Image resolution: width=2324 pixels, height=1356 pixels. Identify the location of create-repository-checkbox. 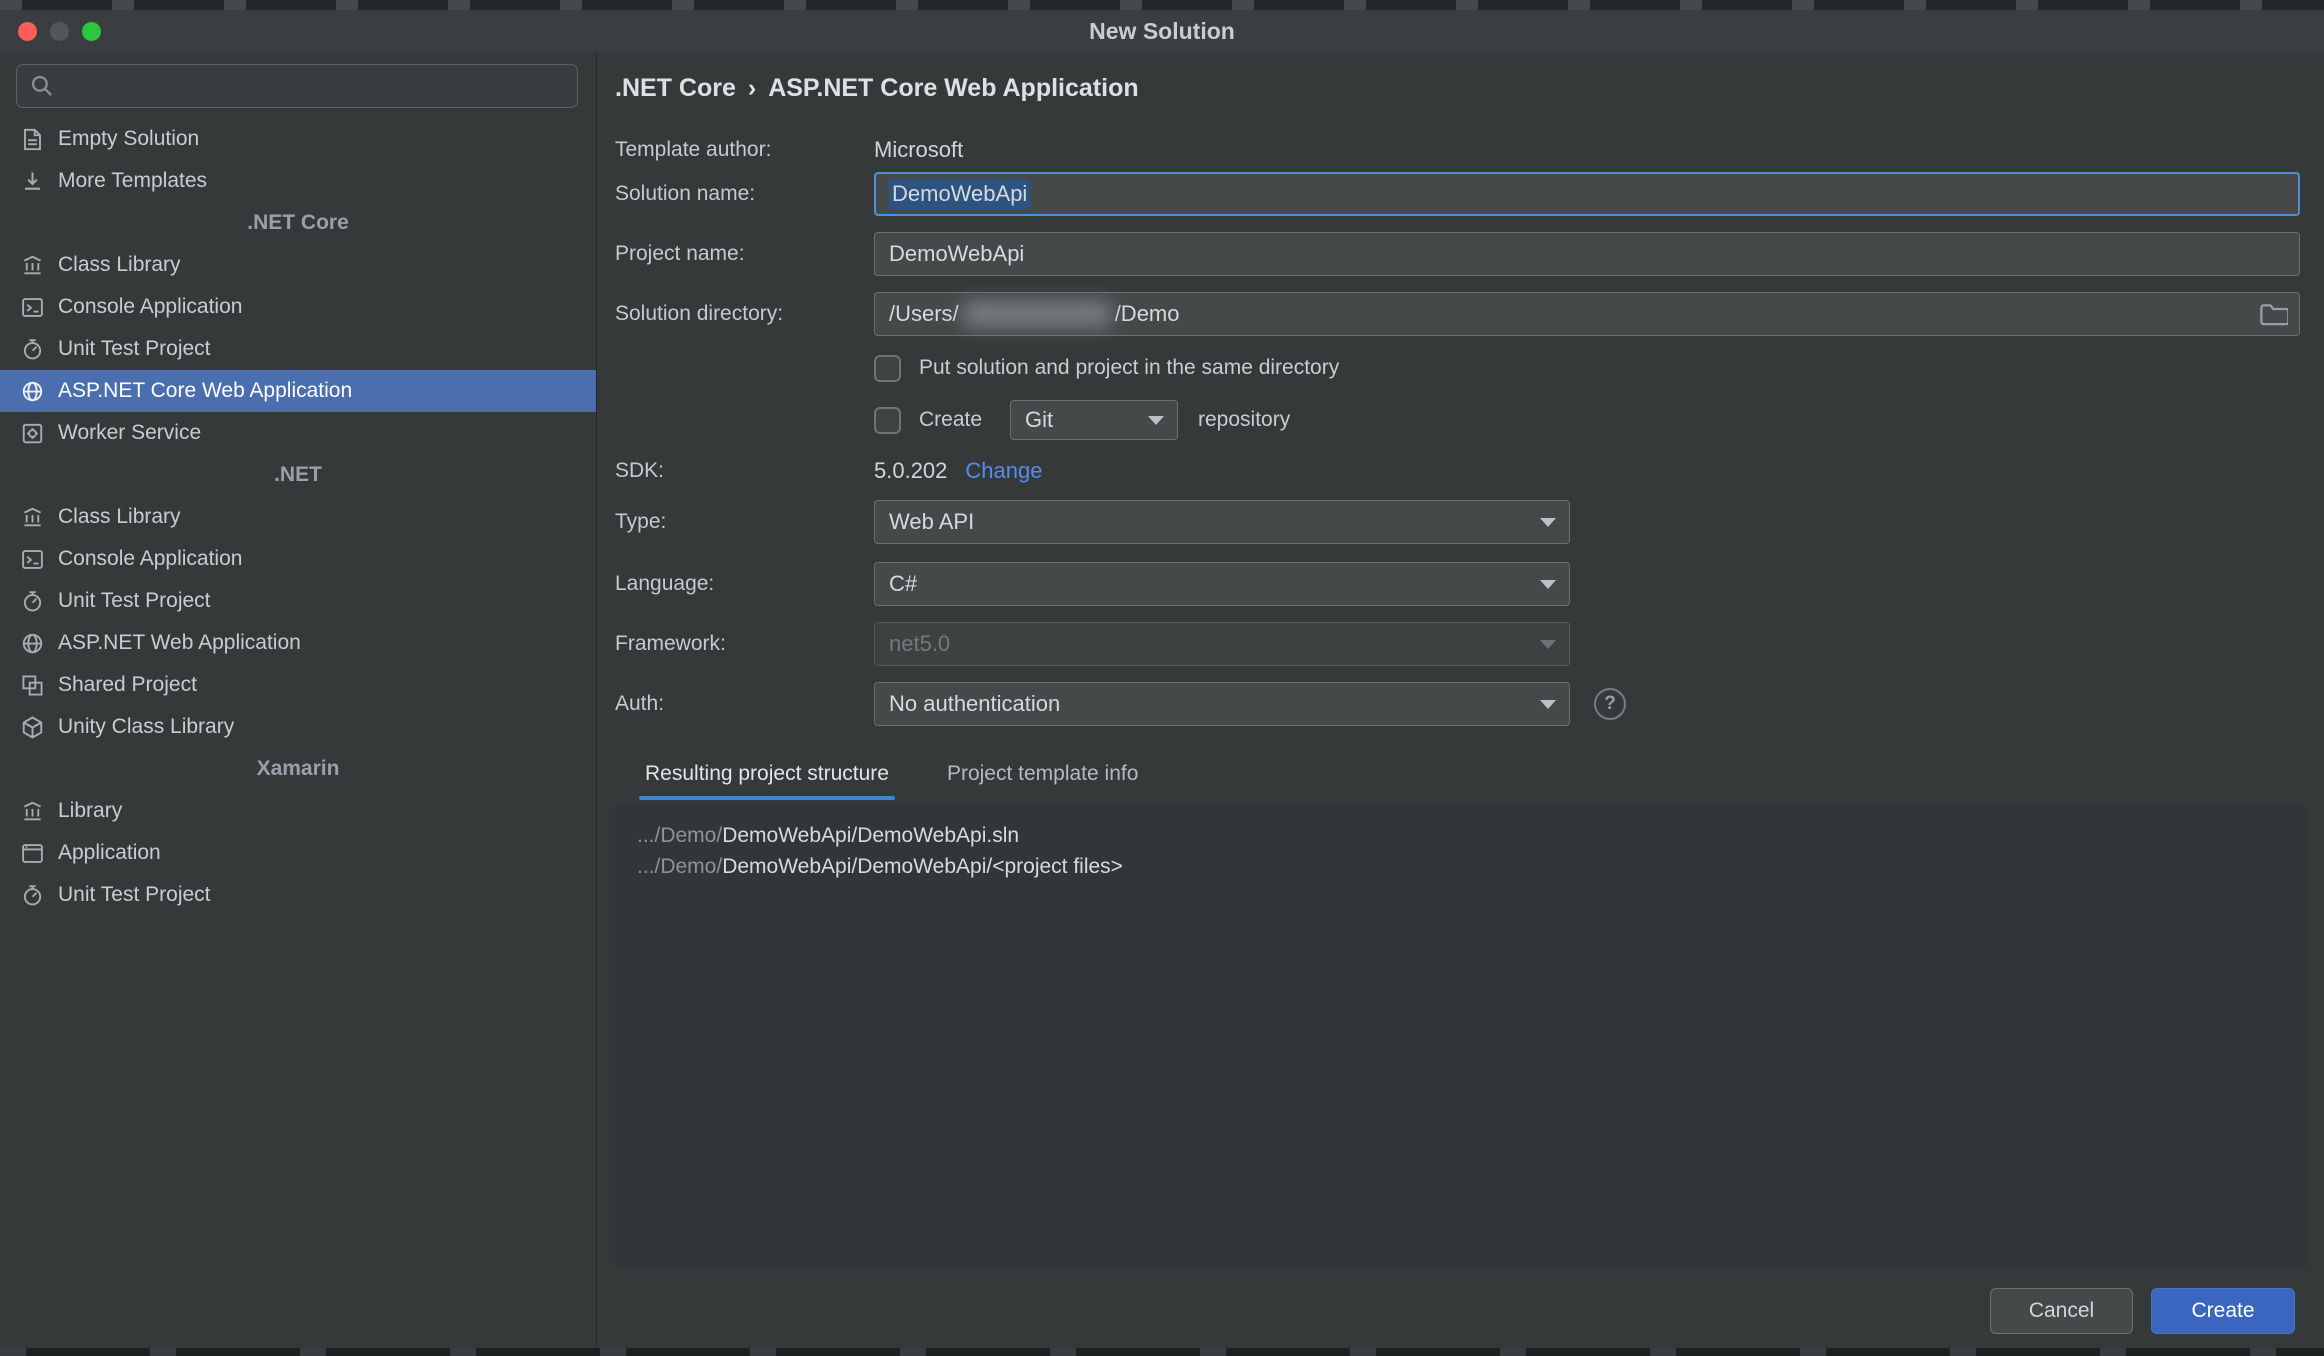
(887, 420).